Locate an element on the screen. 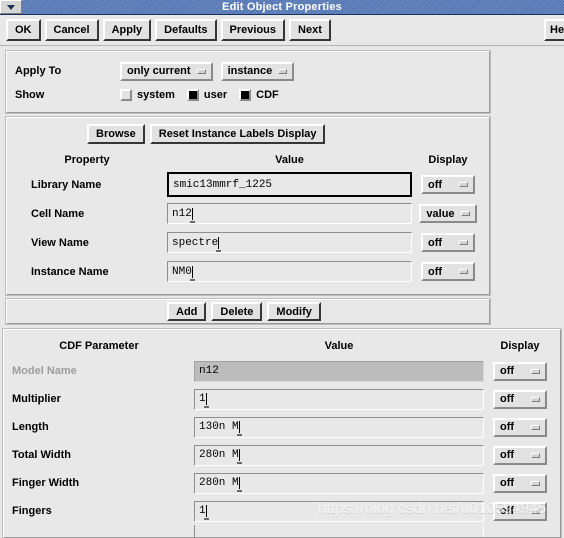 This screenshot has height=538, width=564. cdf-label-multiplier: Multiplier is located at coordinates (36, 399).